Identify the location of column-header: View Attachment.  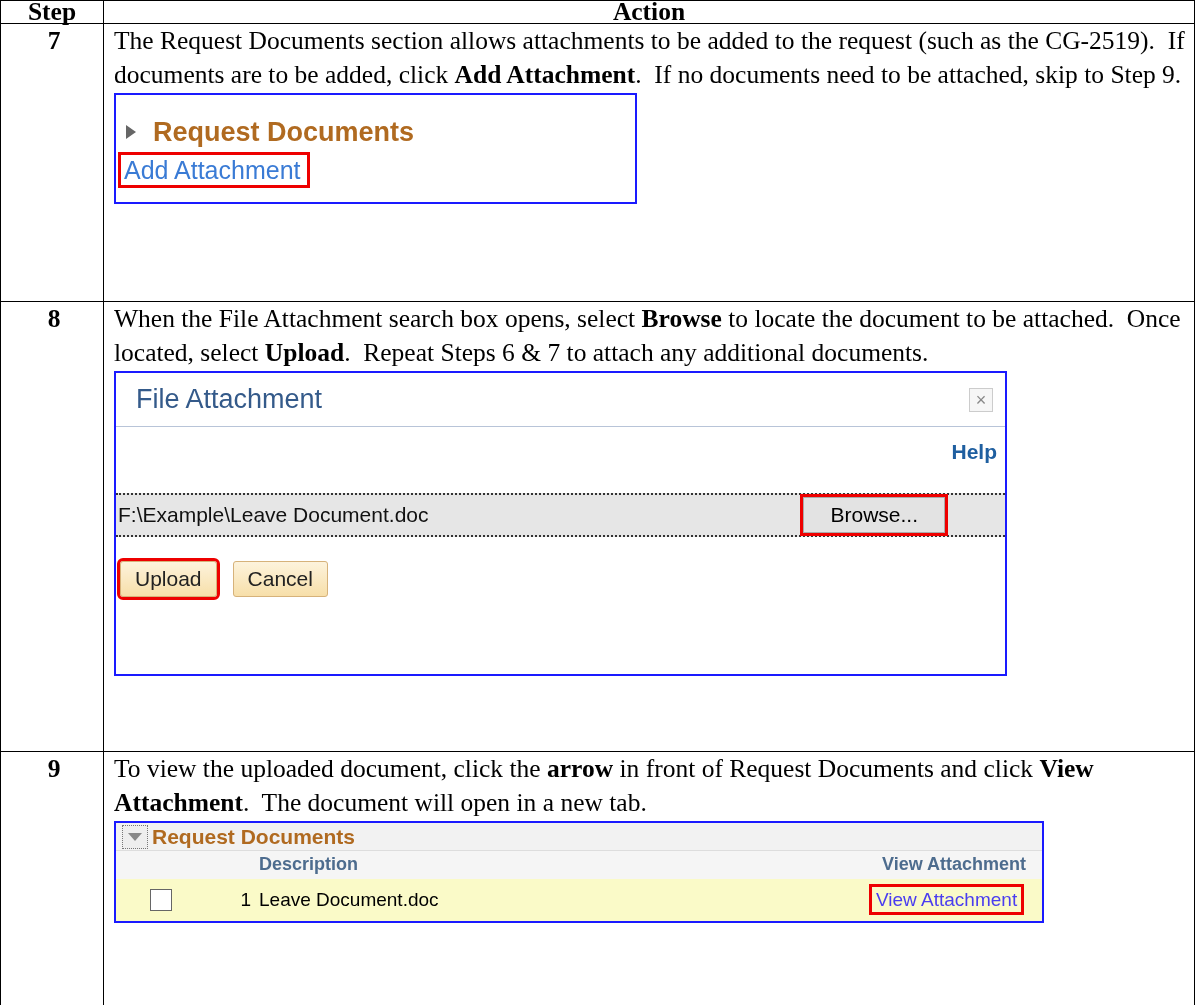
(955, 865).